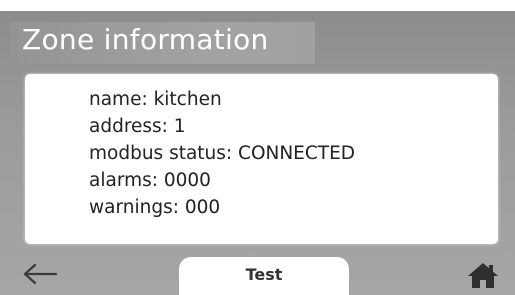  Describe the element at coordinates (155, 99) in the screenshot. I see `zone-name: name: kitchen` at that location.